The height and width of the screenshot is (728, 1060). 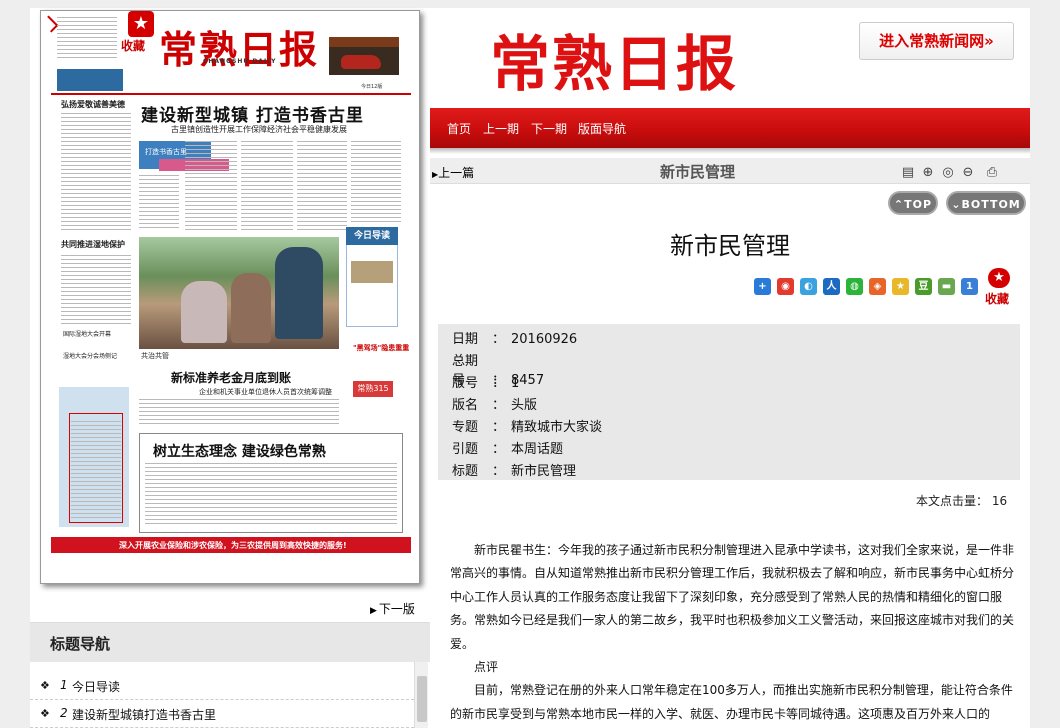 What do you see at coordinates (465, 383) in the screenshot?
I see `meta-key: 版号` at bounding box center [465, 383].